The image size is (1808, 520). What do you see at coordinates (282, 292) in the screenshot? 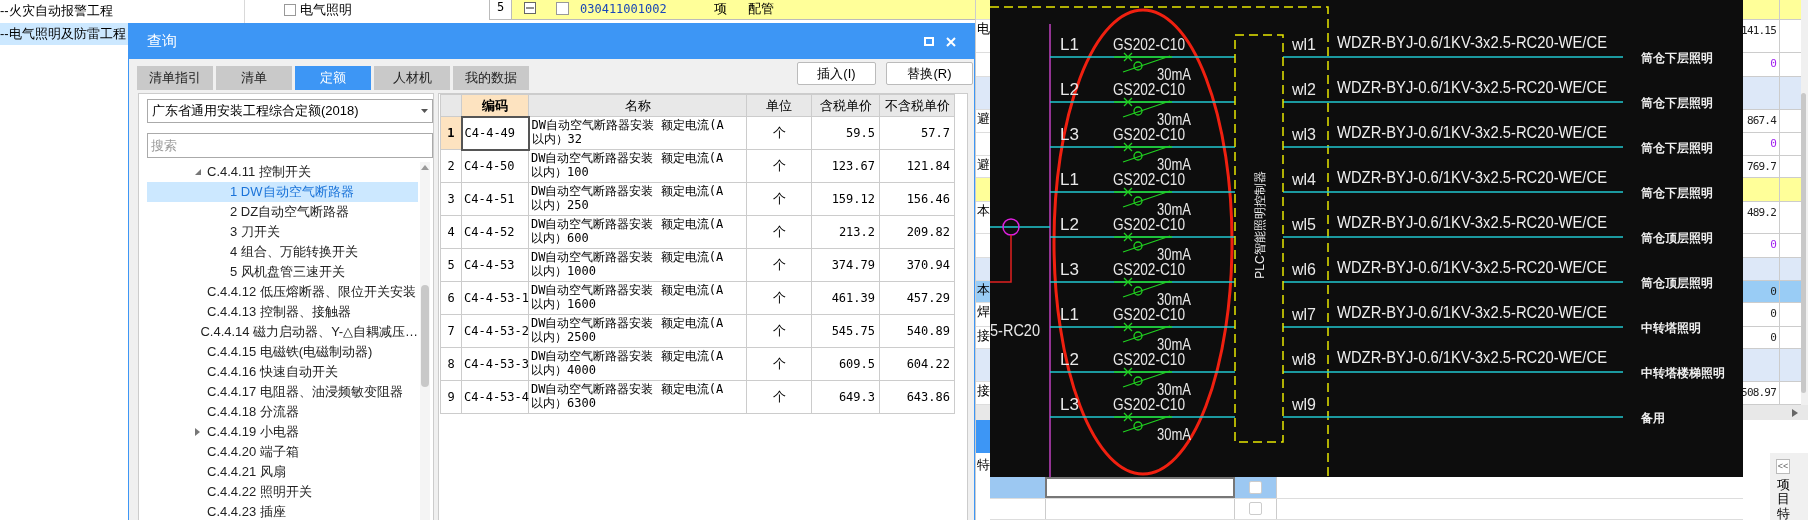
I see `tree-item: C.4.4.12 低压熔断器、限位开关安装` at bounding box center [282, 292].